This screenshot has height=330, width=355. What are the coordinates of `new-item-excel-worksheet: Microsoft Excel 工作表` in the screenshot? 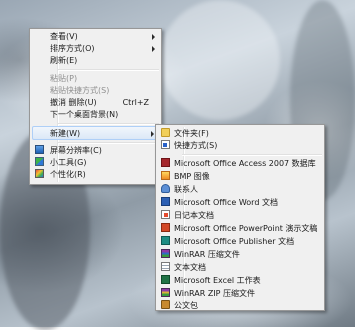 It's located at (240, 280).